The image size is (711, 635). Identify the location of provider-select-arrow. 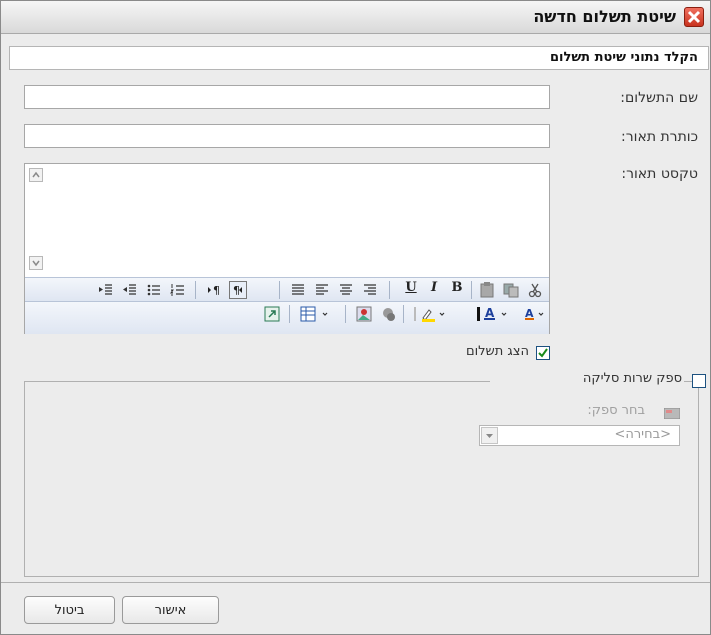
(489, 435).